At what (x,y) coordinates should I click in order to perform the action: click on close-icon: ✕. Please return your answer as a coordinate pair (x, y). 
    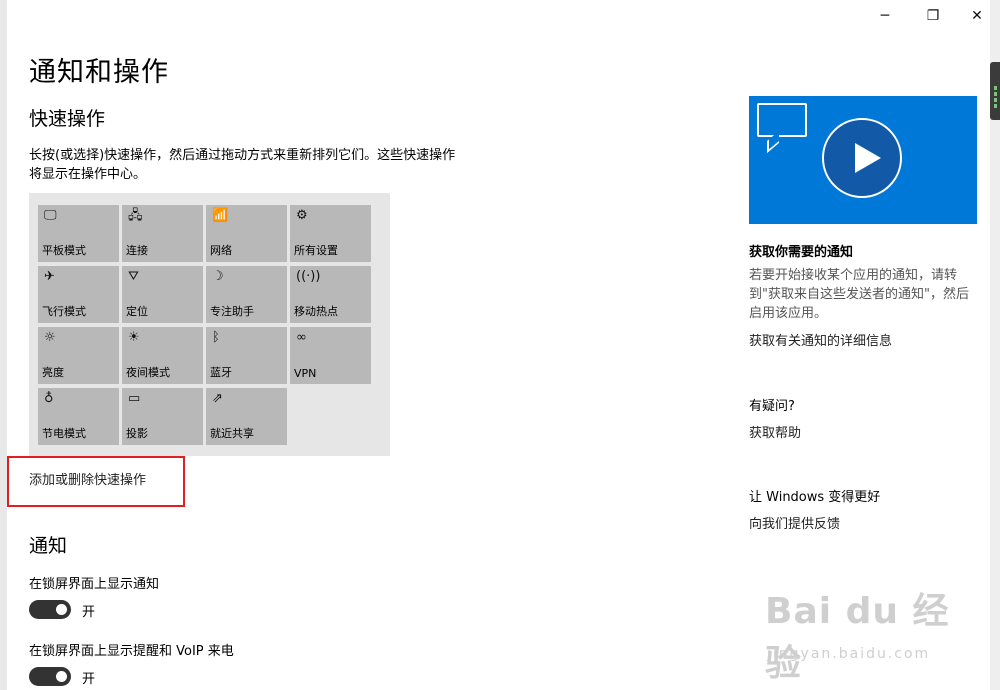
    Looking at the image, I should click on (977, 16).